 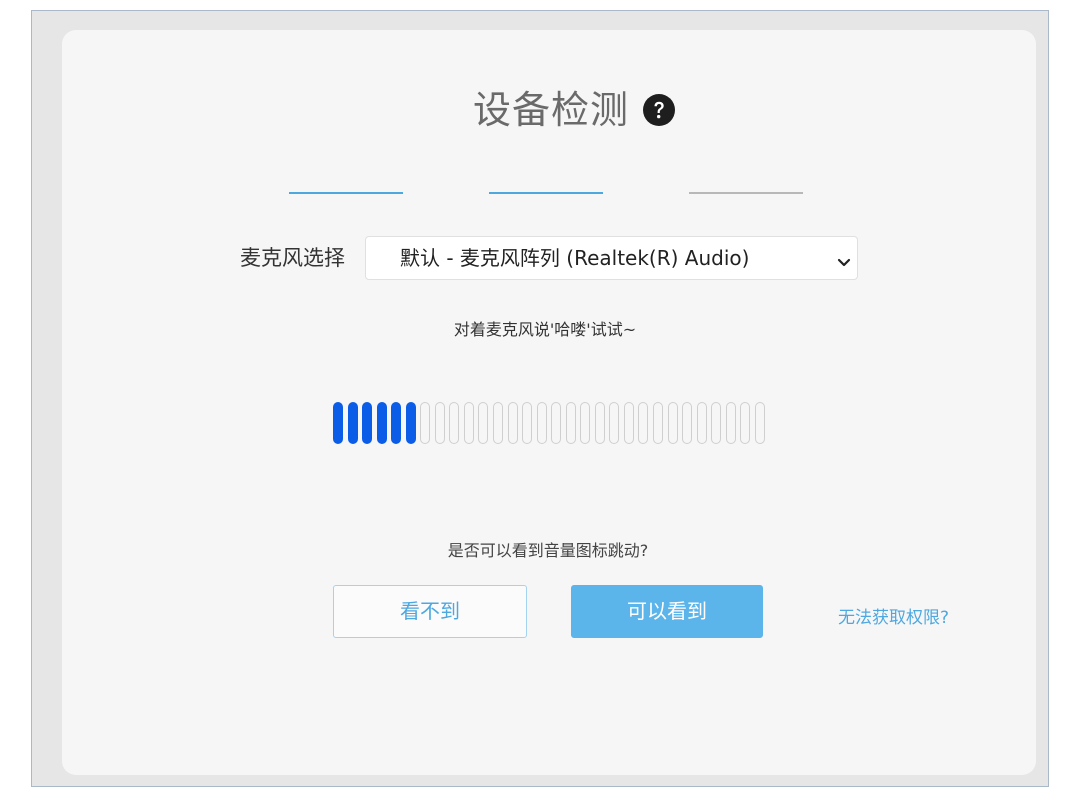 I want to click on permission-help-link: 无法获取权限?, so click(x=893, y=618).